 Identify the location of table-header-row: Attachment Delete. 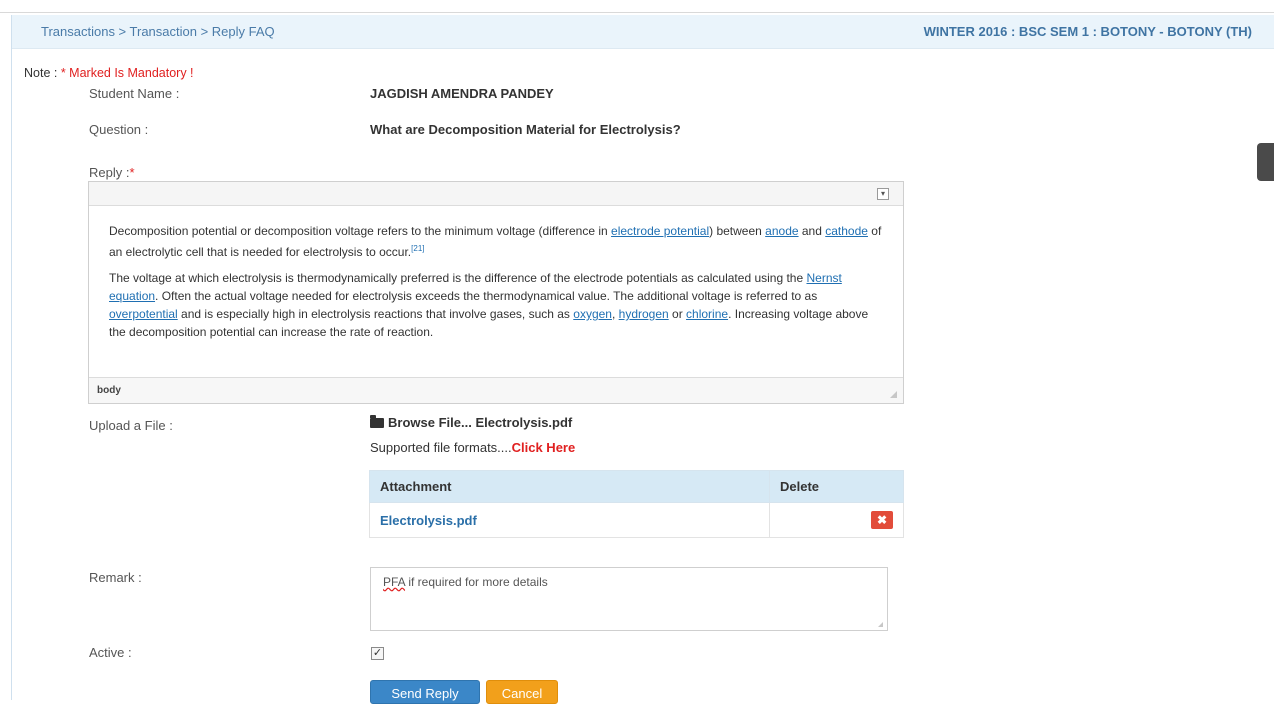
(636, 486).